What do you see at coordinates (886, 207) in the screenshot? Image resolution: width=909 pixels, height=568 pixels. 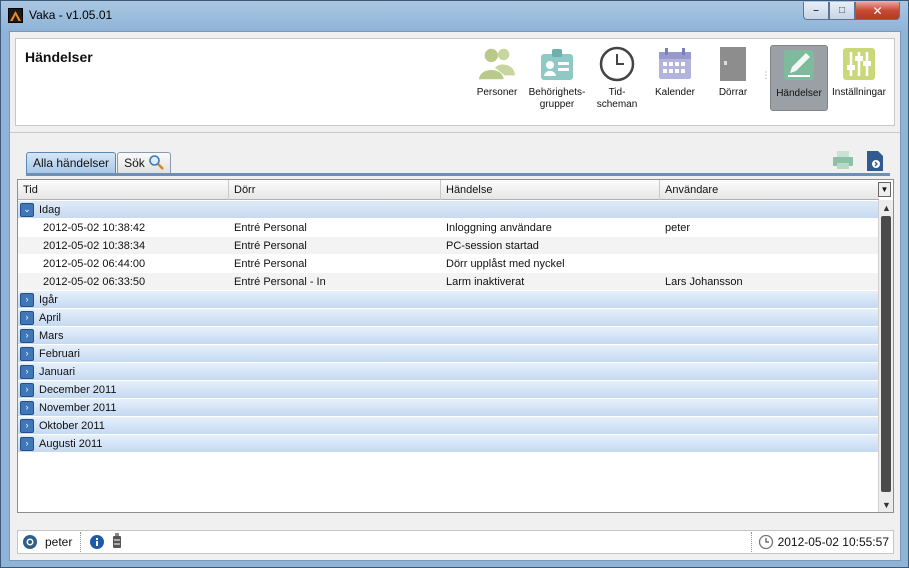 I see `scroll-up-icon: ▲` at bounding box center [886, 207].